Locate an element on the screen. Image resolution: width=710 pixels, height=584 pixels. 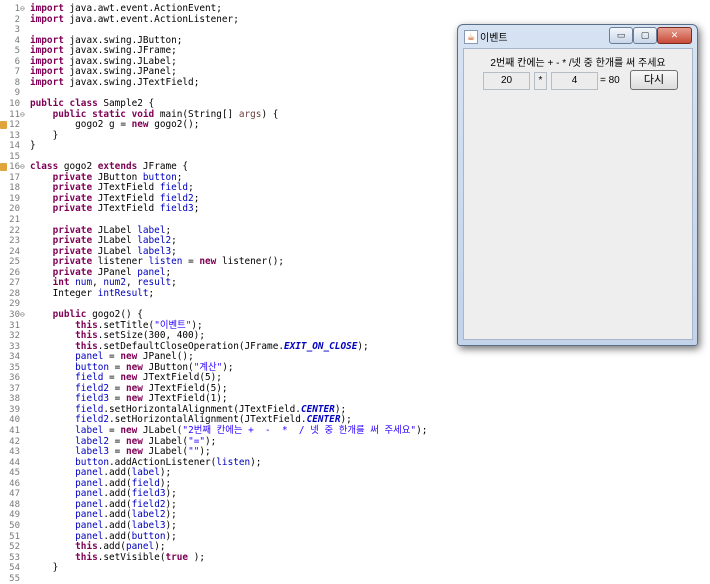
line-number: 35 is located at coordinates (14, 367).